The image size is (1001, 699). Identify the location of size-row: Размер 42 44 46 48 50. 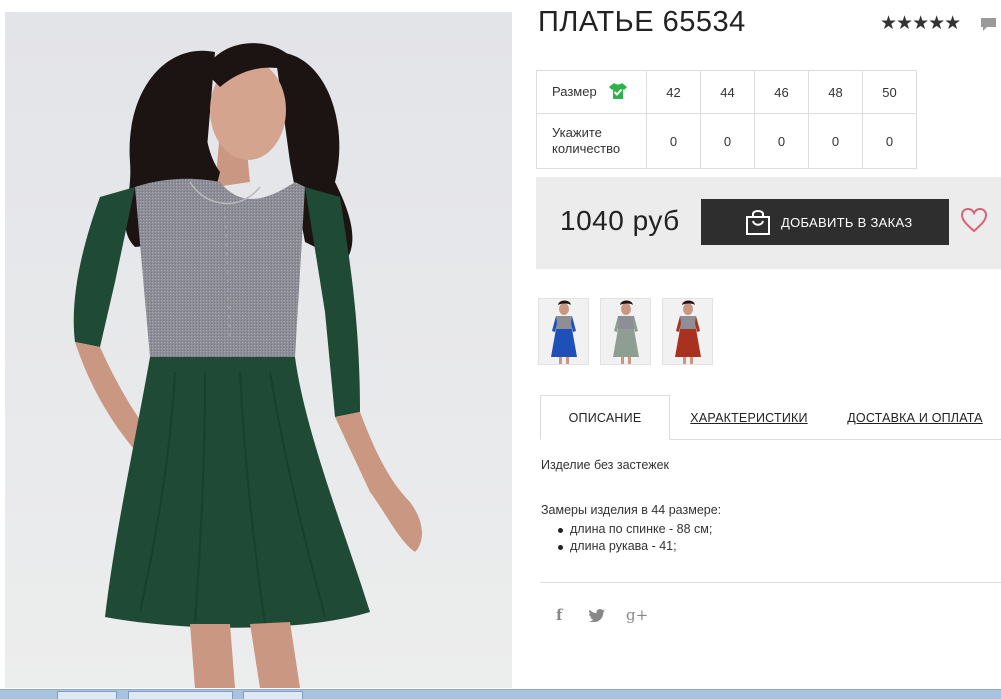
(726, 92).